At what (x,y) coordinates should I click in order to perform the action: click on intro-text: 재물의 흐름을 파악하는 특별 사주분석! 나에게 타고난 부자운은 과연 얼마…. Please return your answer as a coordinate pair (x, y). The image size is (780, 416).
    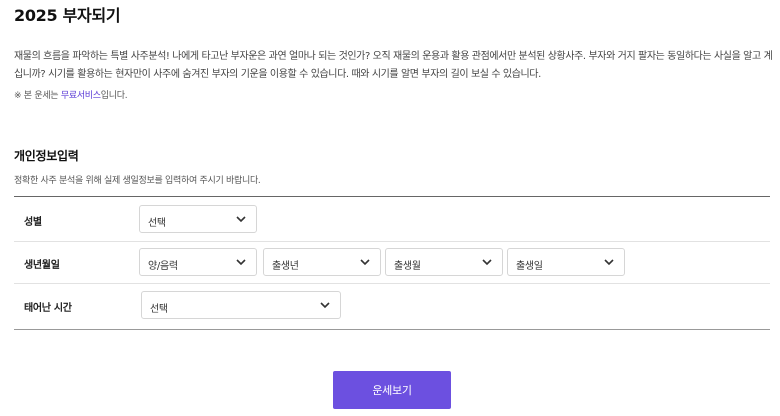
    Looking at the image, I should click on (393, 65).